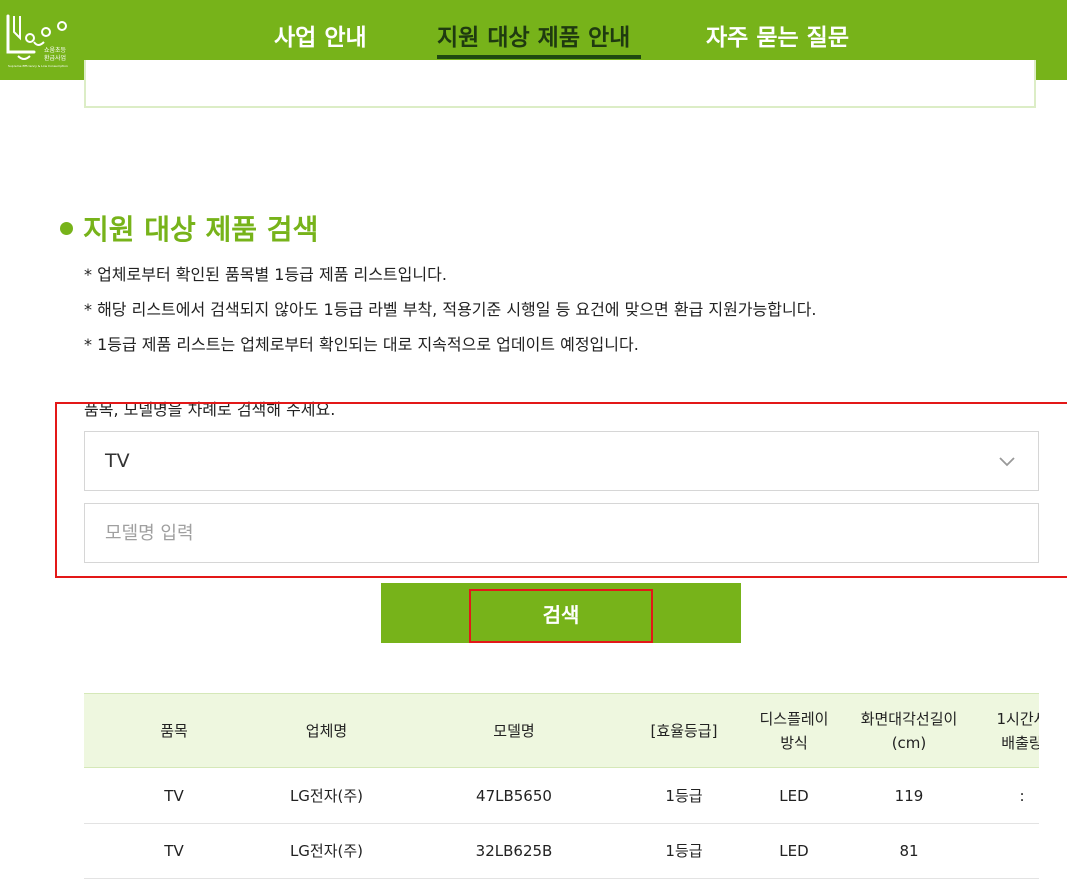  I want to click on th-hourly-emission: 1시간사배출량, so click(1017, 731).